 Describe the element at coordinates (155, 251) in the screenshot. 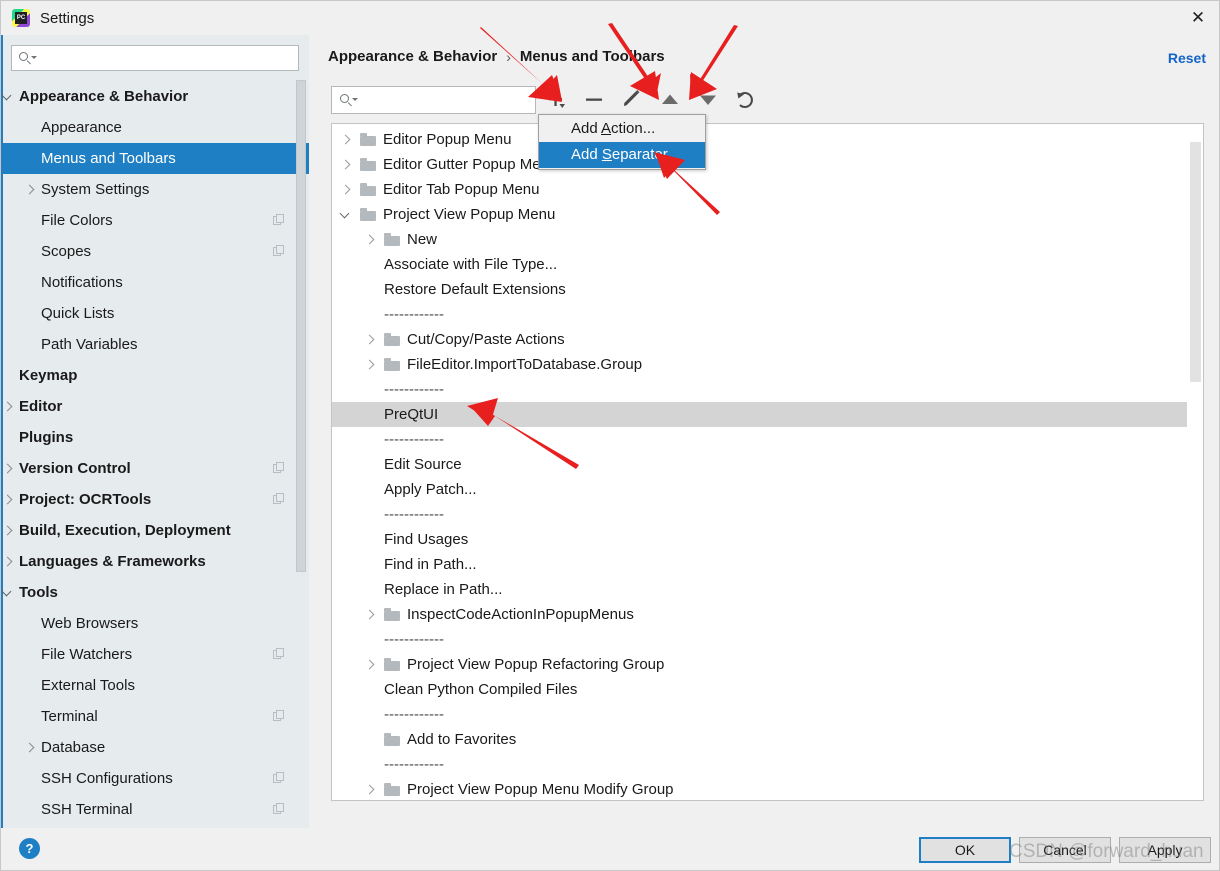

I see `sidebar-item-scopes: Scopes` at that location.